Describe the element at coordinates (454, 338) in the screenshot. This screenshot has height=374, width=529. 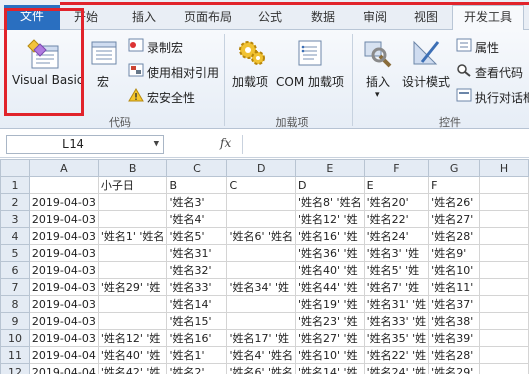
I see `cell: '姓名39'` at that location.